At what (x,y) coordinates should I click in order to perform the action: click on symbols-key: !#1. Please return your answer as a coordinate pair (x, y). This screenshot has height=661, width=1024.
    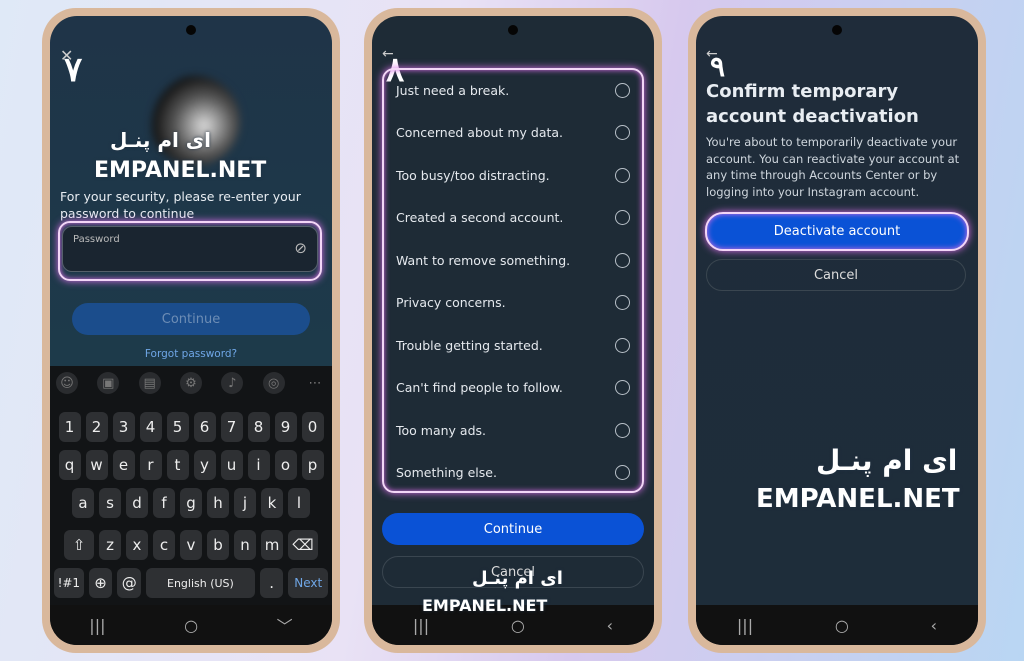
    Looking at the image, I should click on (69, 583).